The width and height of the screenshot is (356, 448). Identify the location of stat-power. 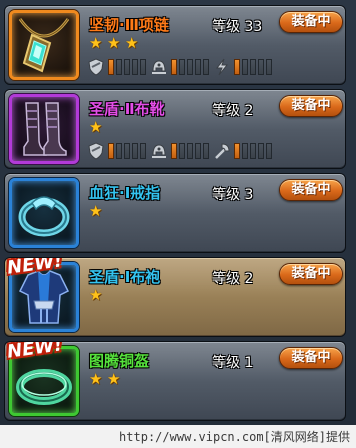
(242, 67).